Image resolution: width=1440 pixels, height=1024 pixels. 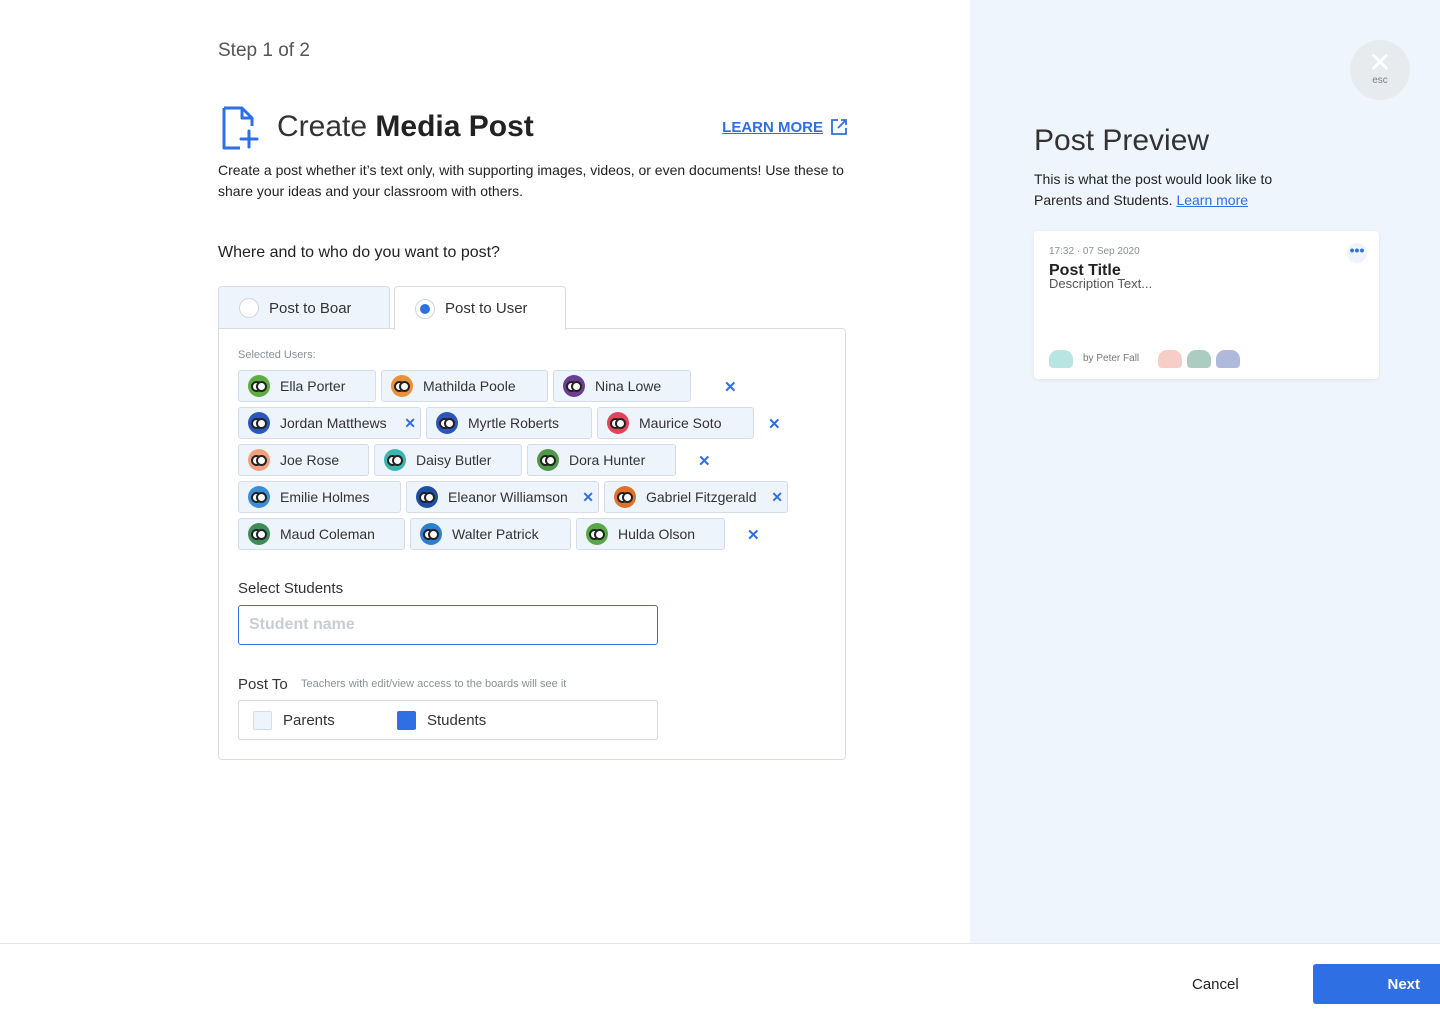 I want to click on user-chip: Myrtle Roberts, so click(x=509, y=423).